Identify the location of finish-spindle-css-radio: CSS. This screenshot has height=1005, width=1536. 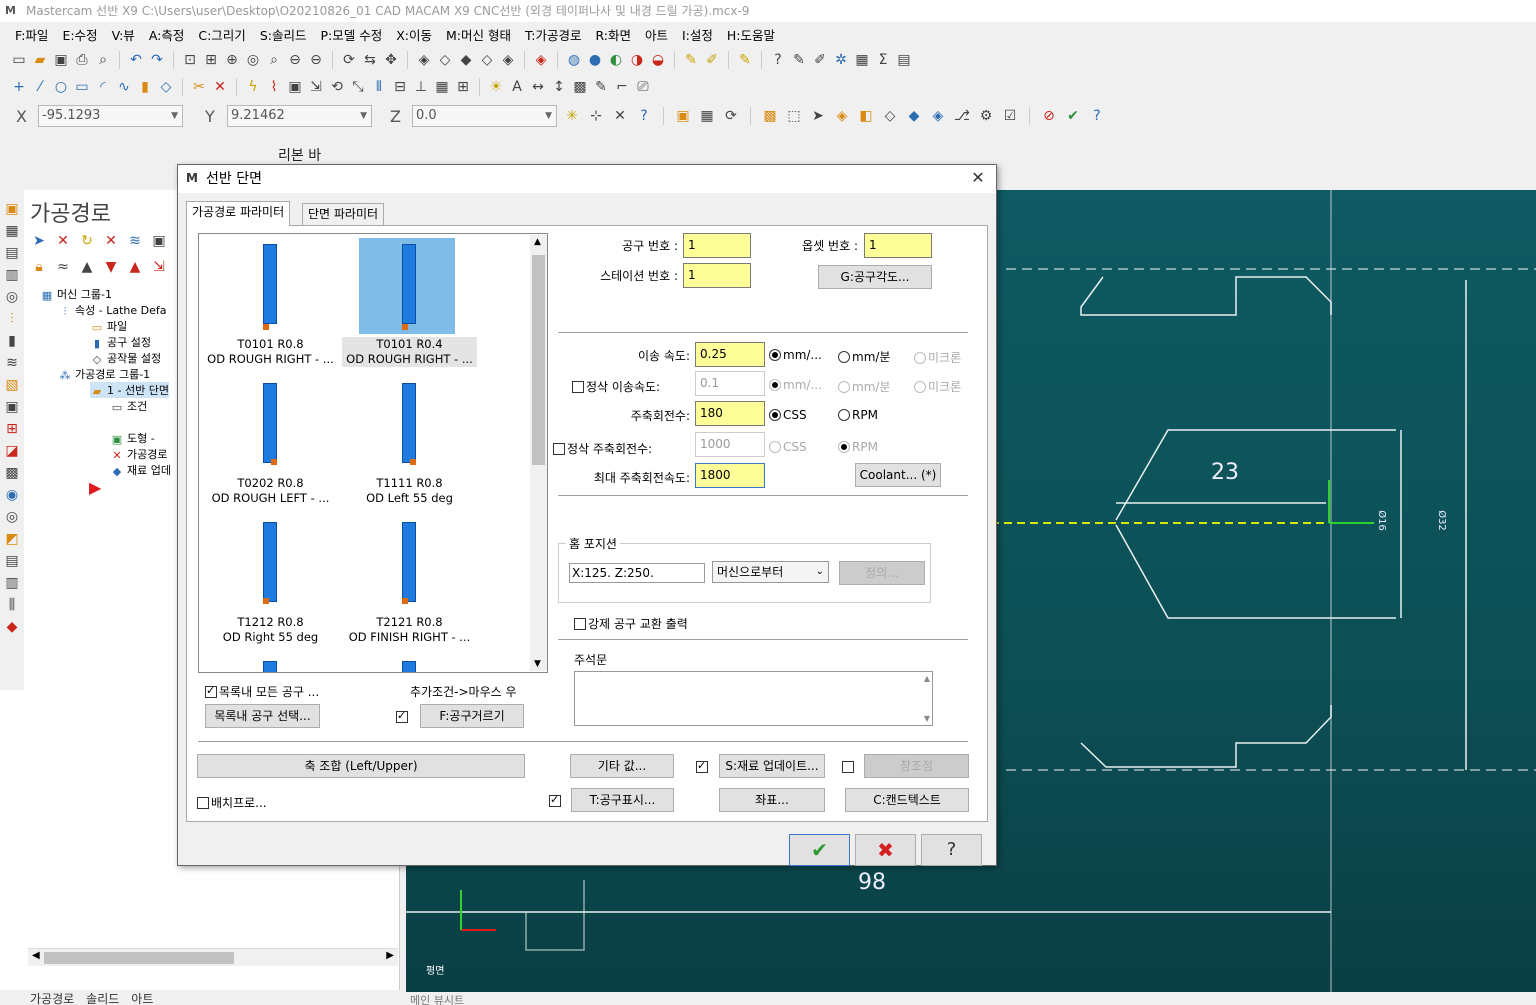
(788, 447).